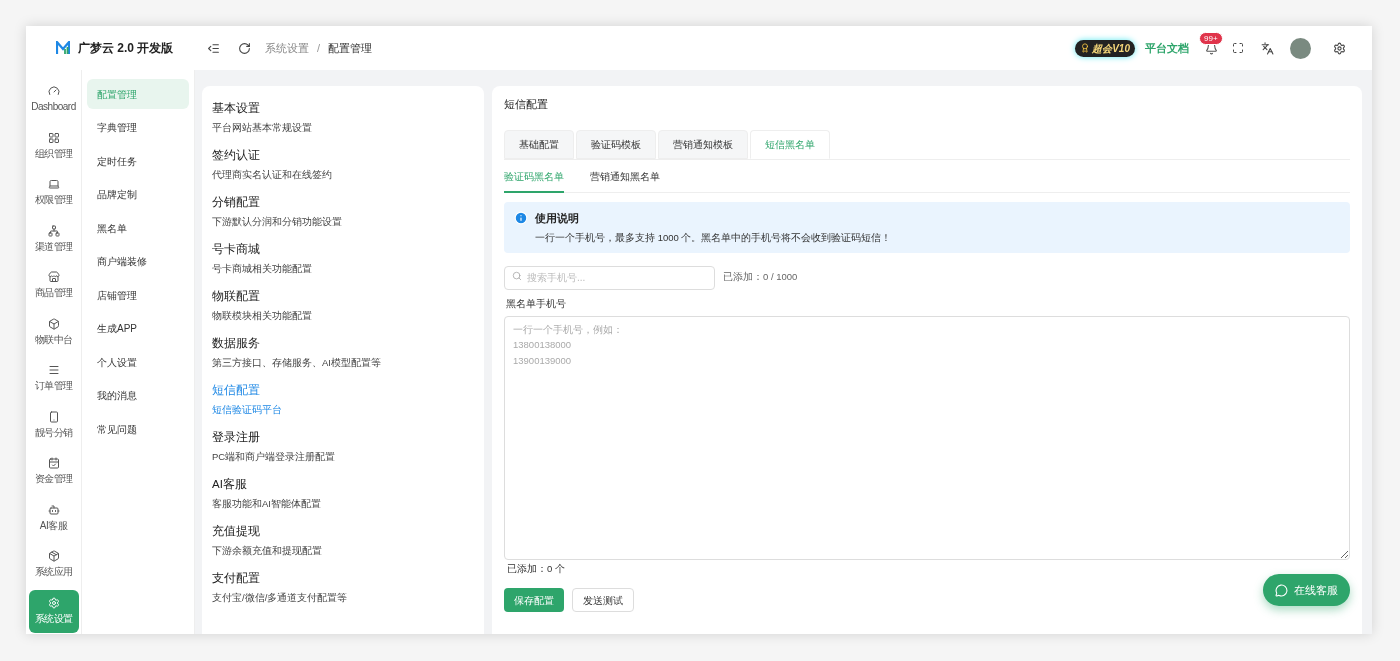 This screenshot has height=661, width=1400. Describe the element at coordinates (244, 48) in the screenshot. I see `refresh-icon` at that location.